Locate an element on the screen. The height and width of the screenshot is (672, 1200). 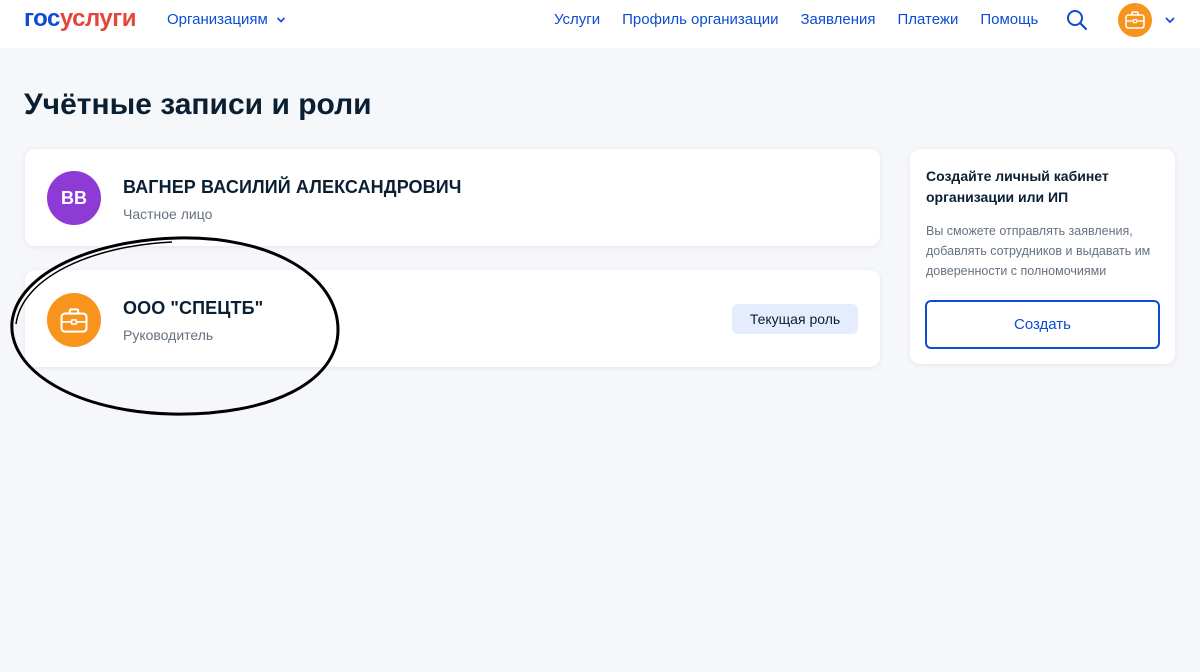
avatar-initials: ВВ is located at coordinates (74, 197).